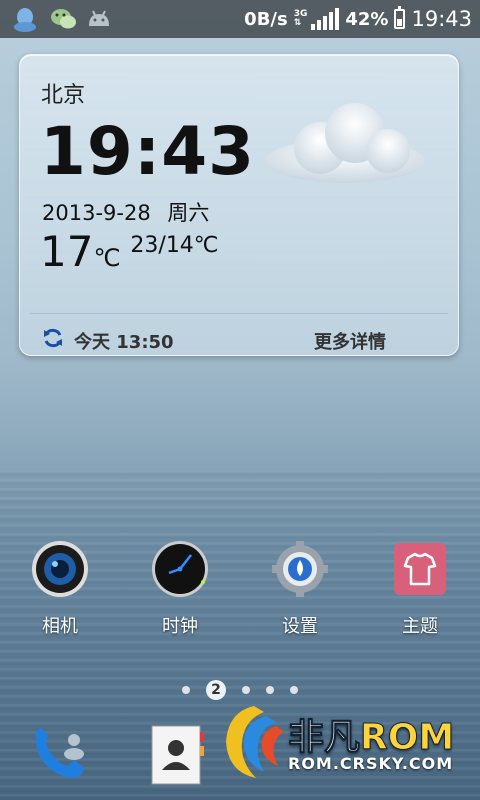 Image resolution: width=480 pixels, height=800 pixels. I want to click on network-type: 3G ⇅, so click(301, 19).